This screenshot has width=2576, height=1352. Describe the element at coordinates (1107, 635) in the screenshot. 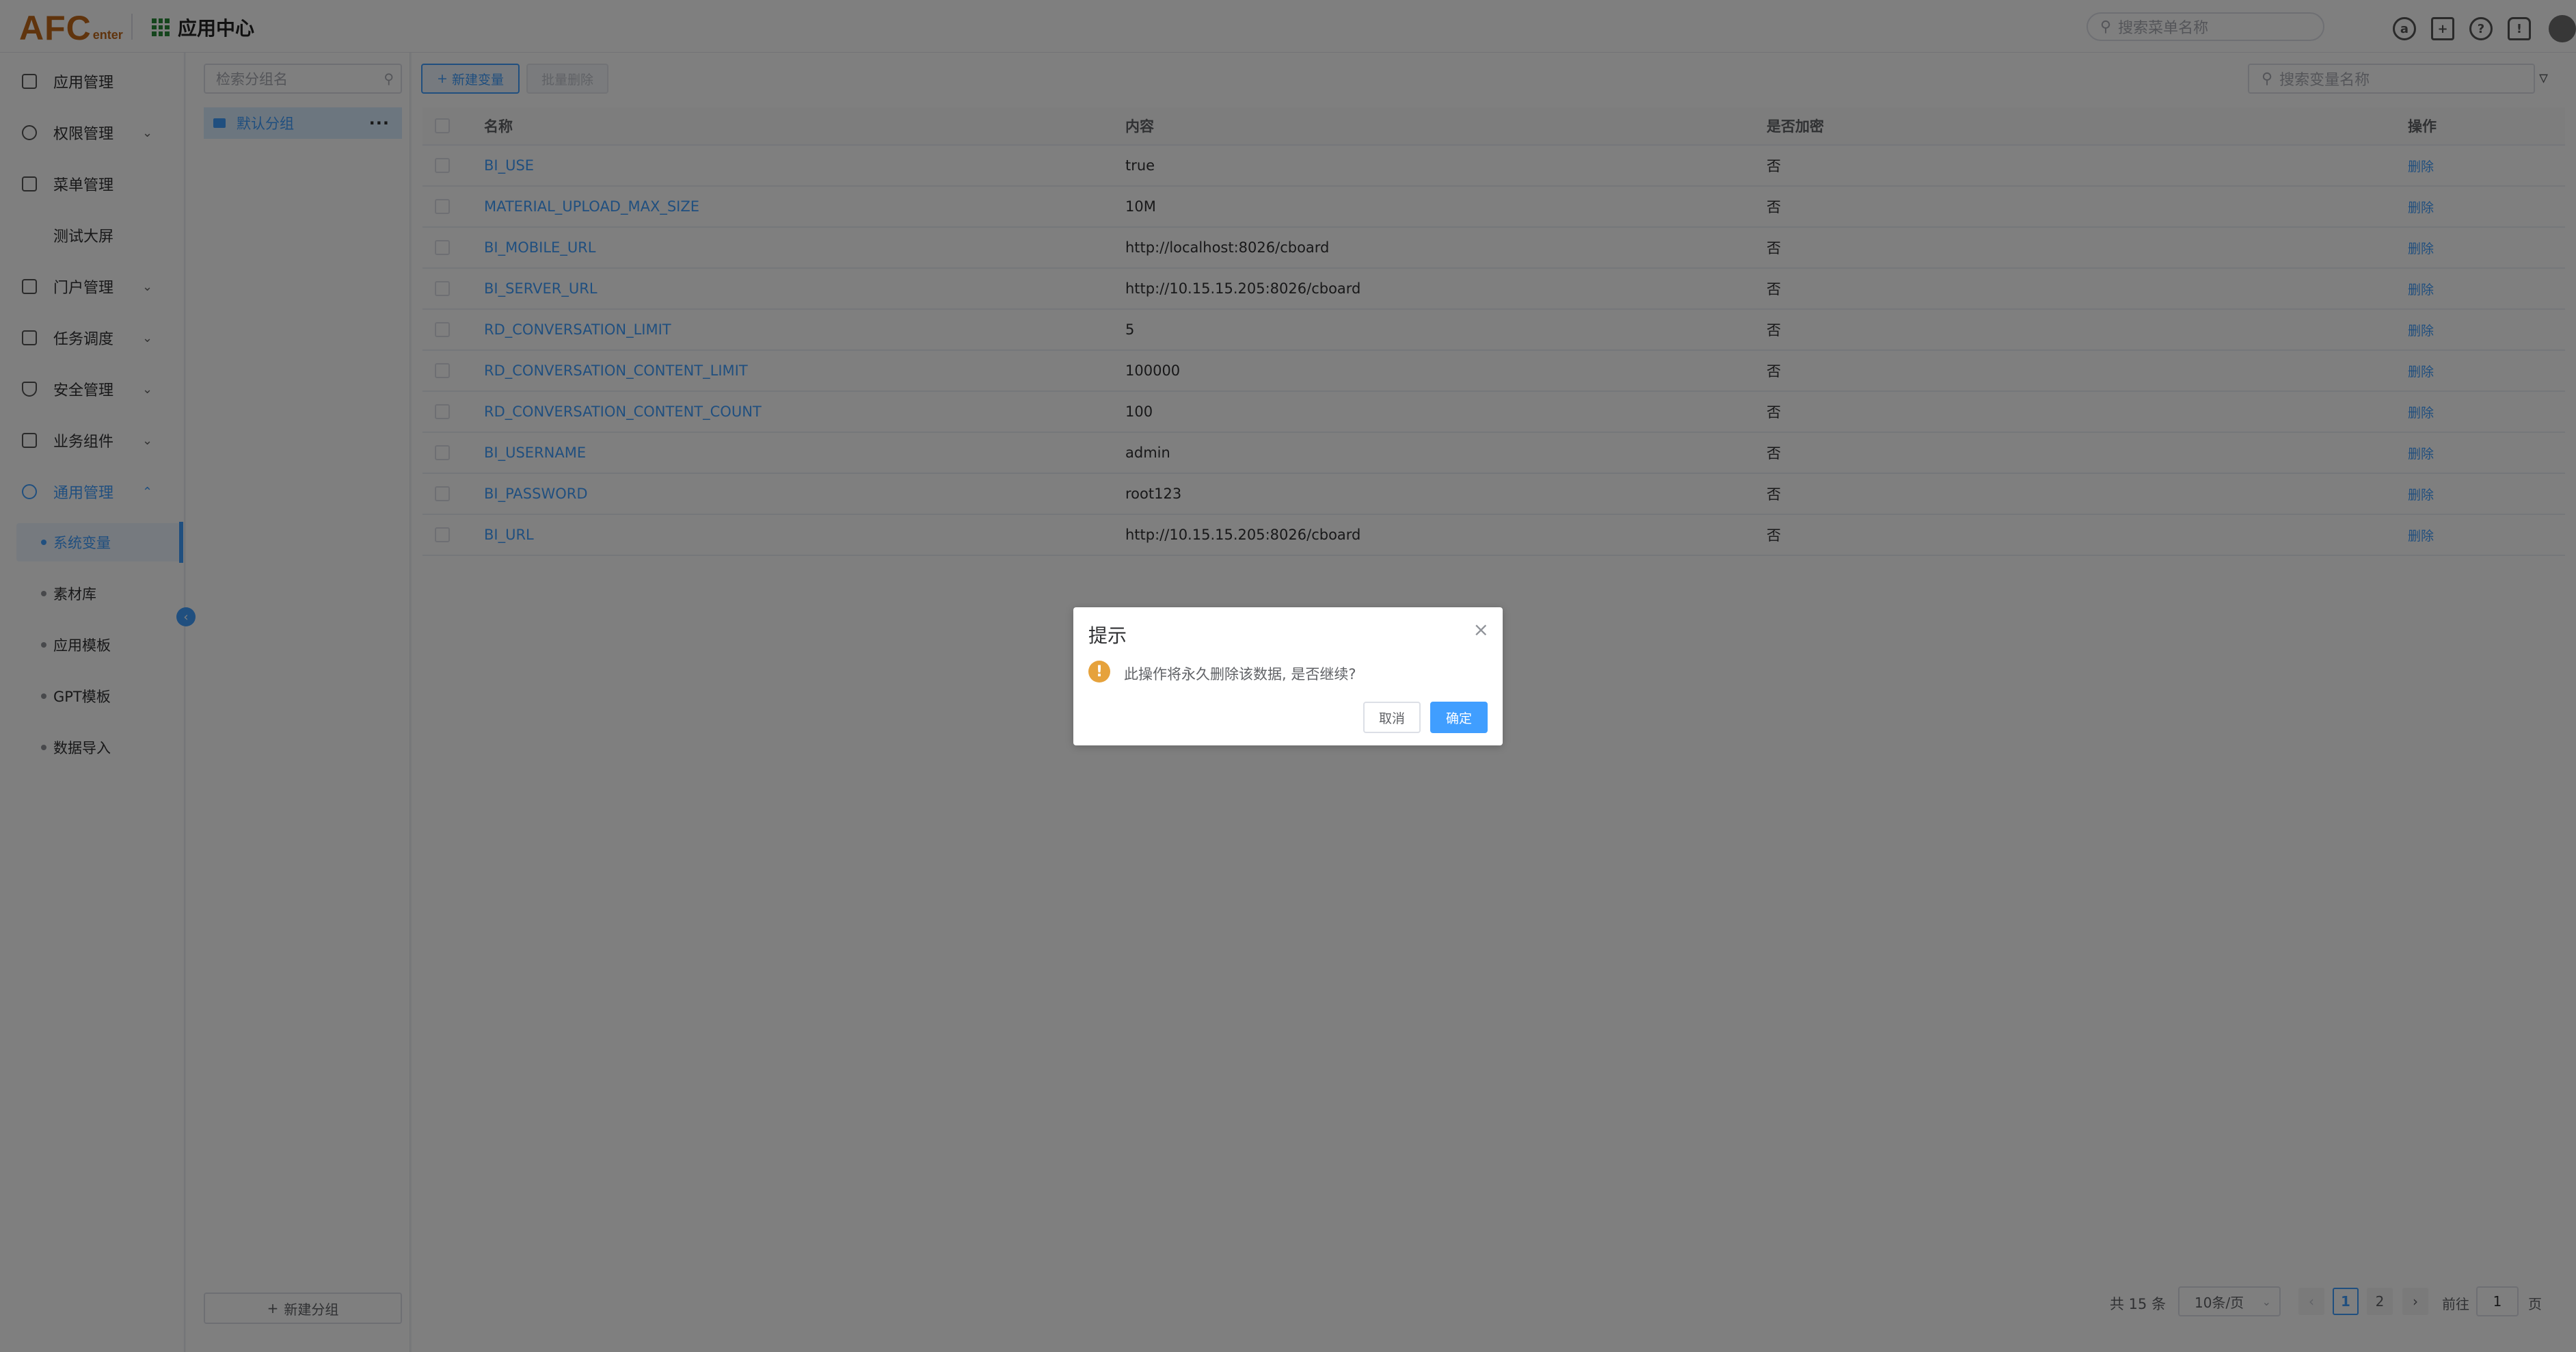

I see `dialog-title: 提示` at that location.